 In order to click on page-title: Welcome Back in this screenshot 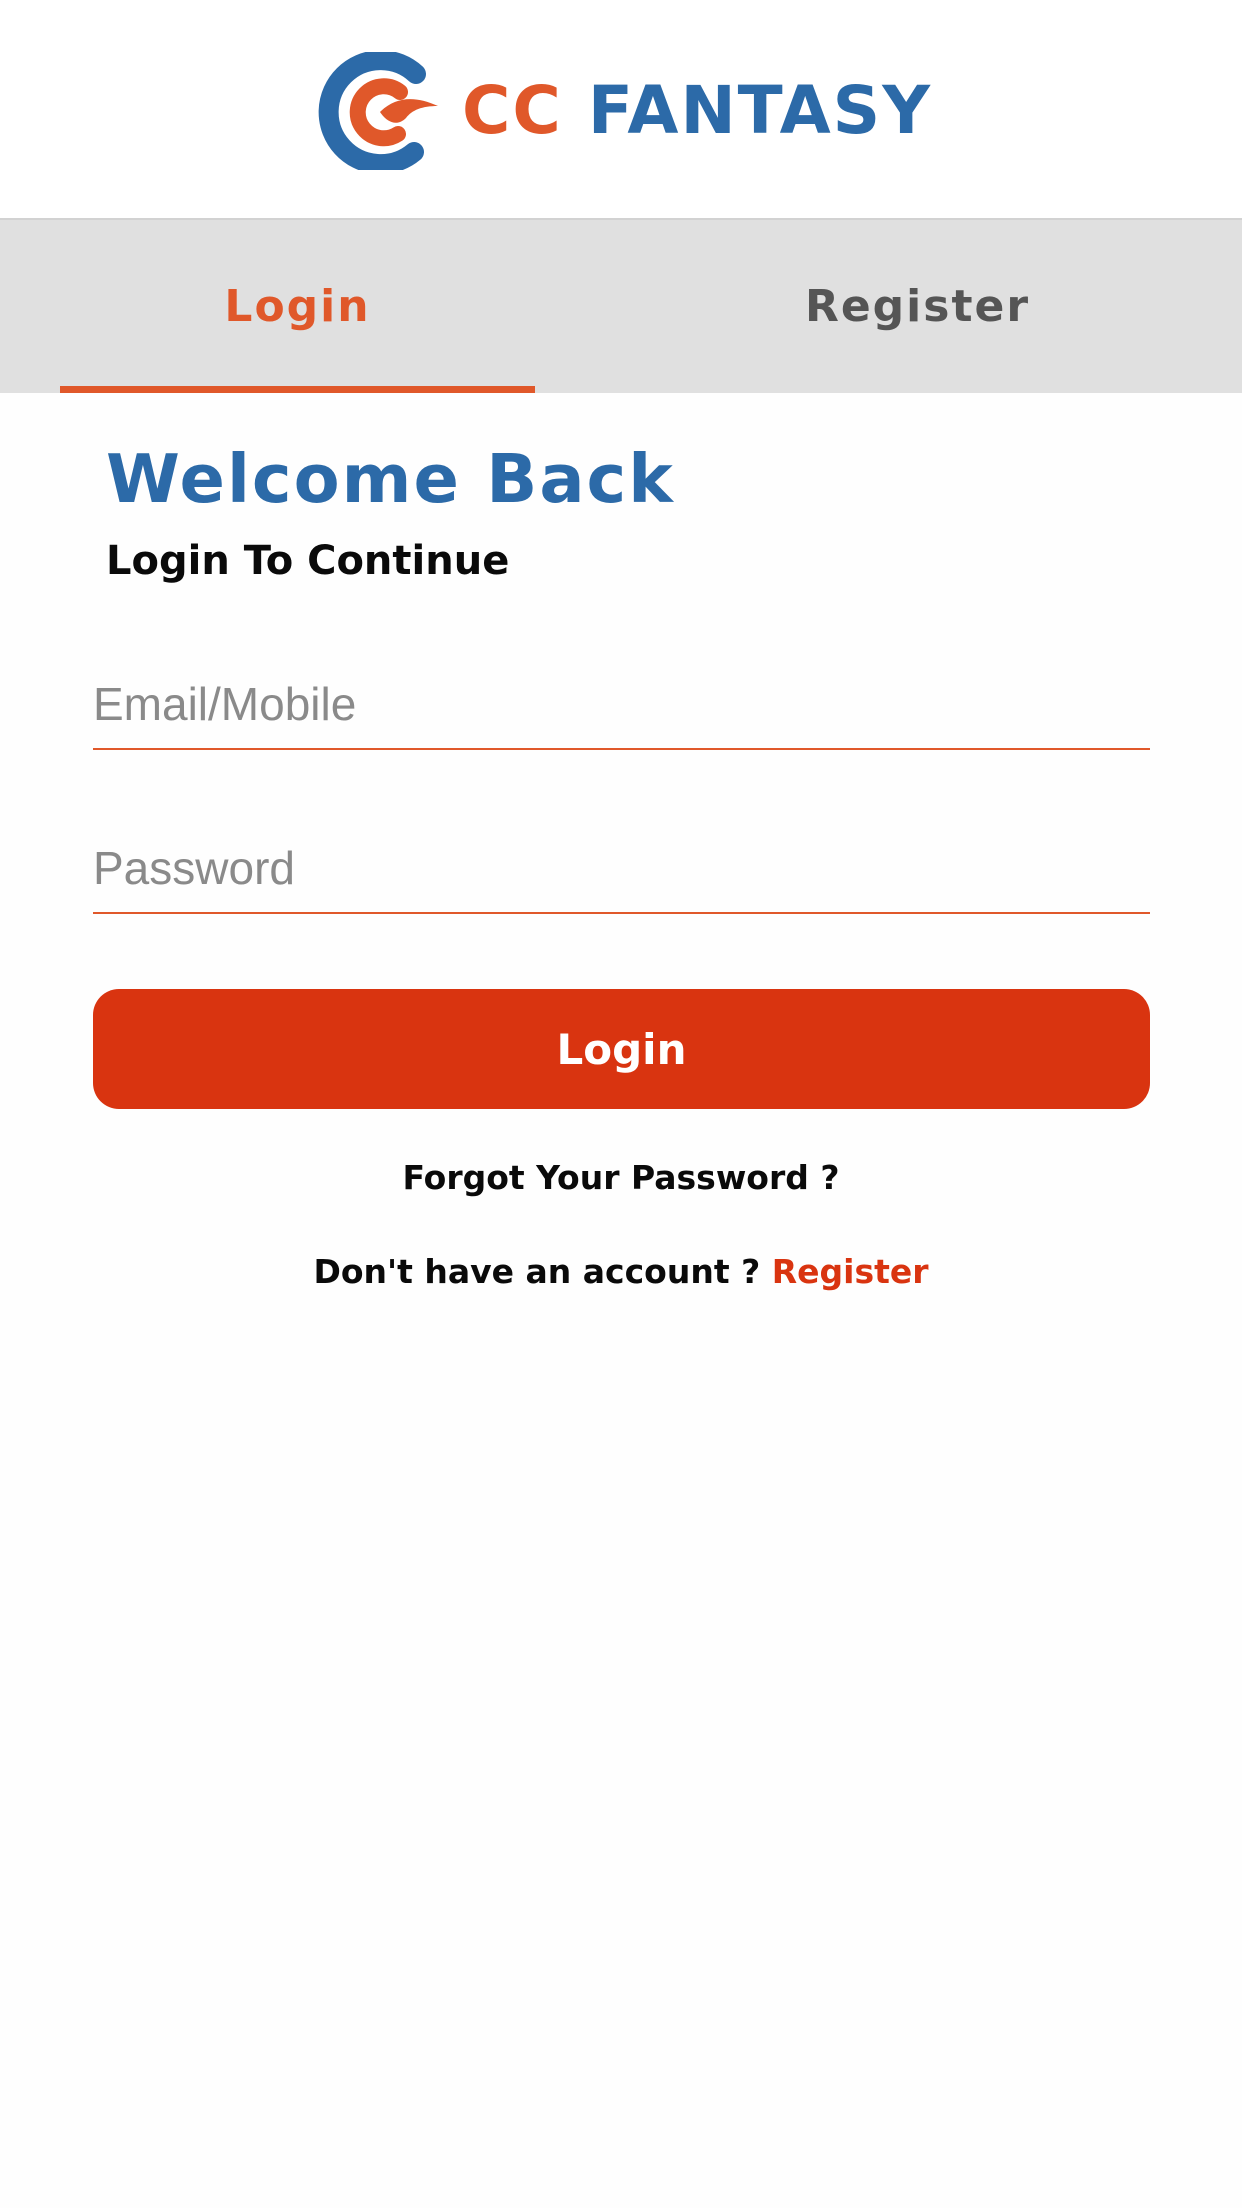, I will do `click(390, 479)`.